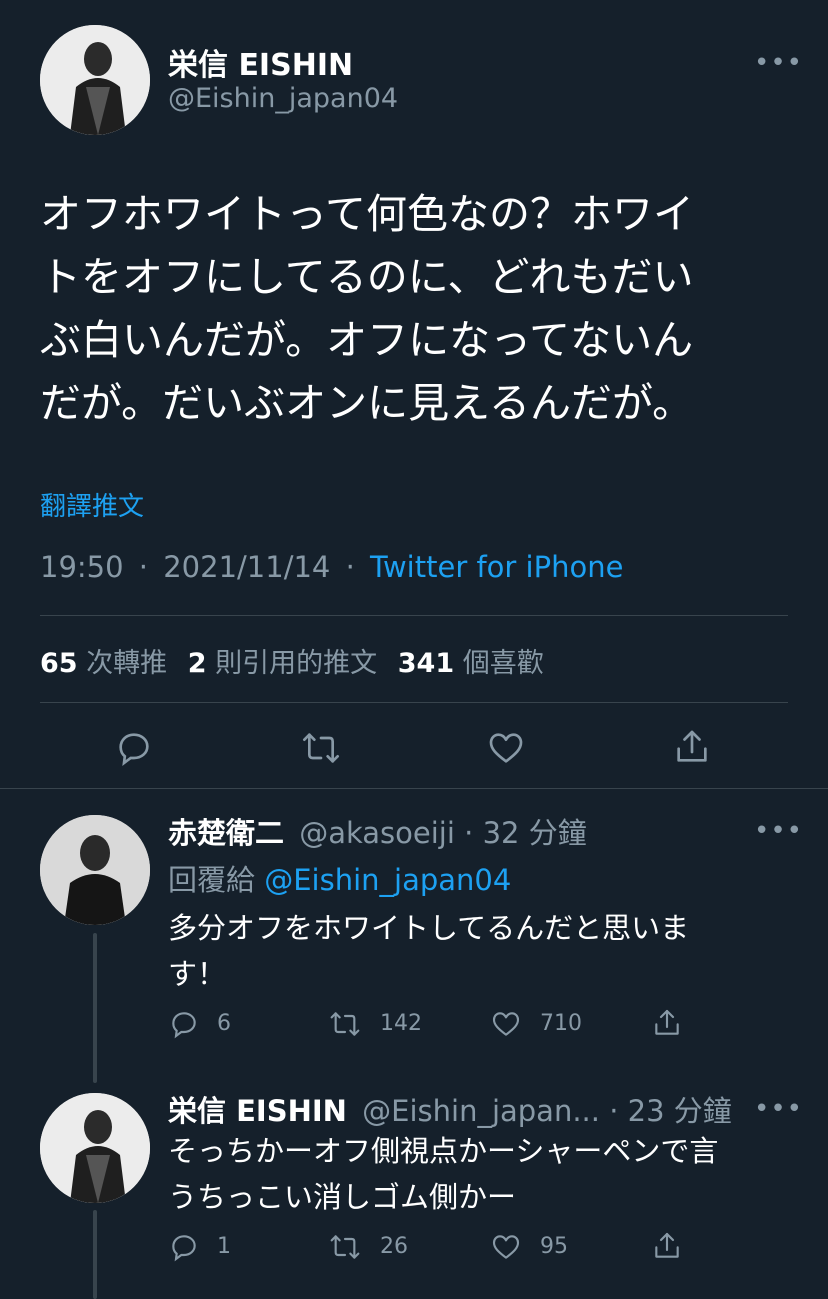 Image resolution: width=828 pixels, height=1299 pixels. Describe the element at coordinates (92, 504) in the screenshot. I see `translate-tweet-link: 翻譯推文` at that location.